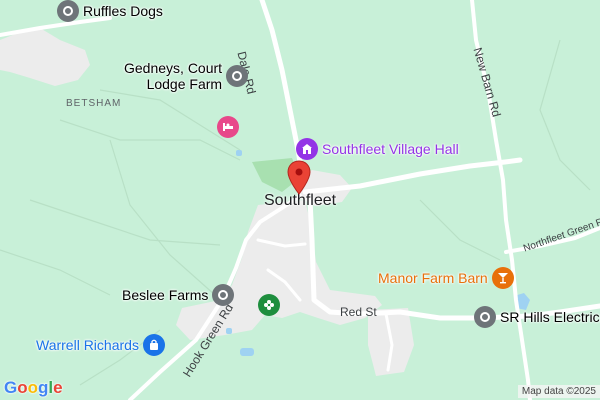 This screenshot has height=400, width=600. I want to click on poi-ruffles-dogs: Ruffles Dogs, so click(110, 11).